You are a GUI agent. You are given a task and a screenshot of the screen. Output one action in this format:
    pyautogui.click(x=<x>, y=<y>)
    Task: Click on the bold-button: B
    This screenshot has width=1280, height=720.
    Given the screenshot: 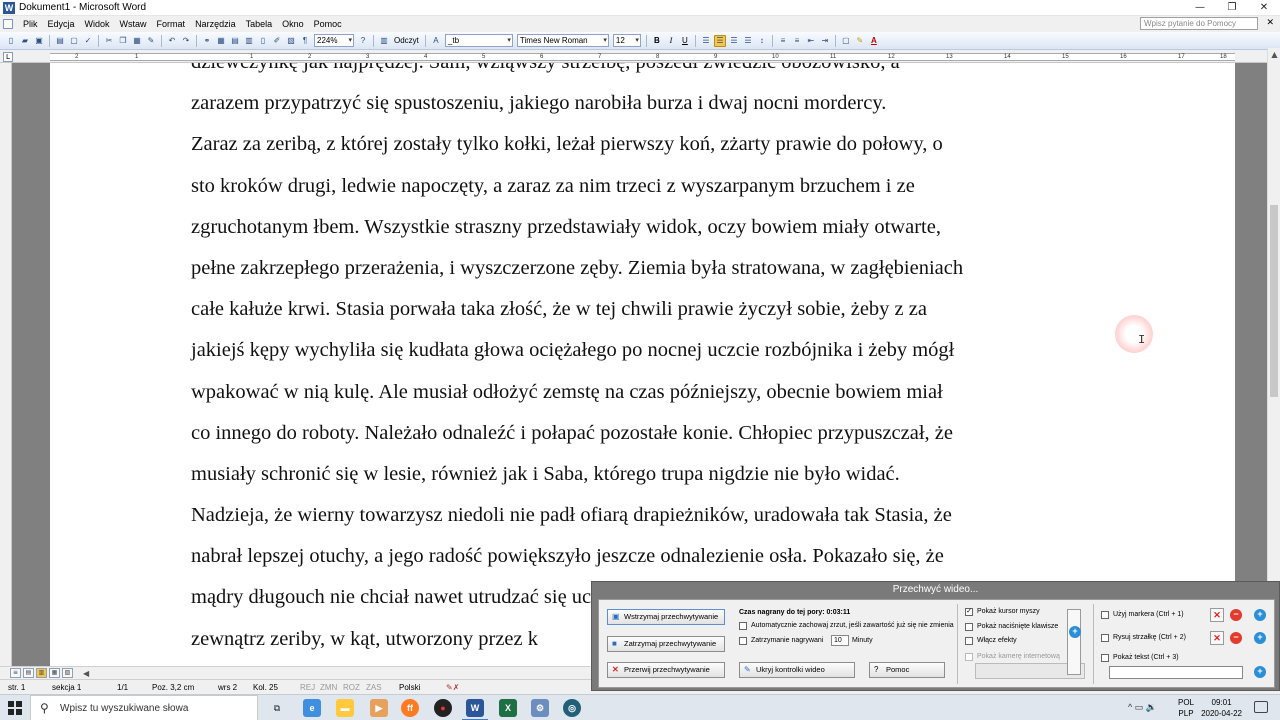 What is the action you would take?
    pyautogui.click(x=657, y=41)
    